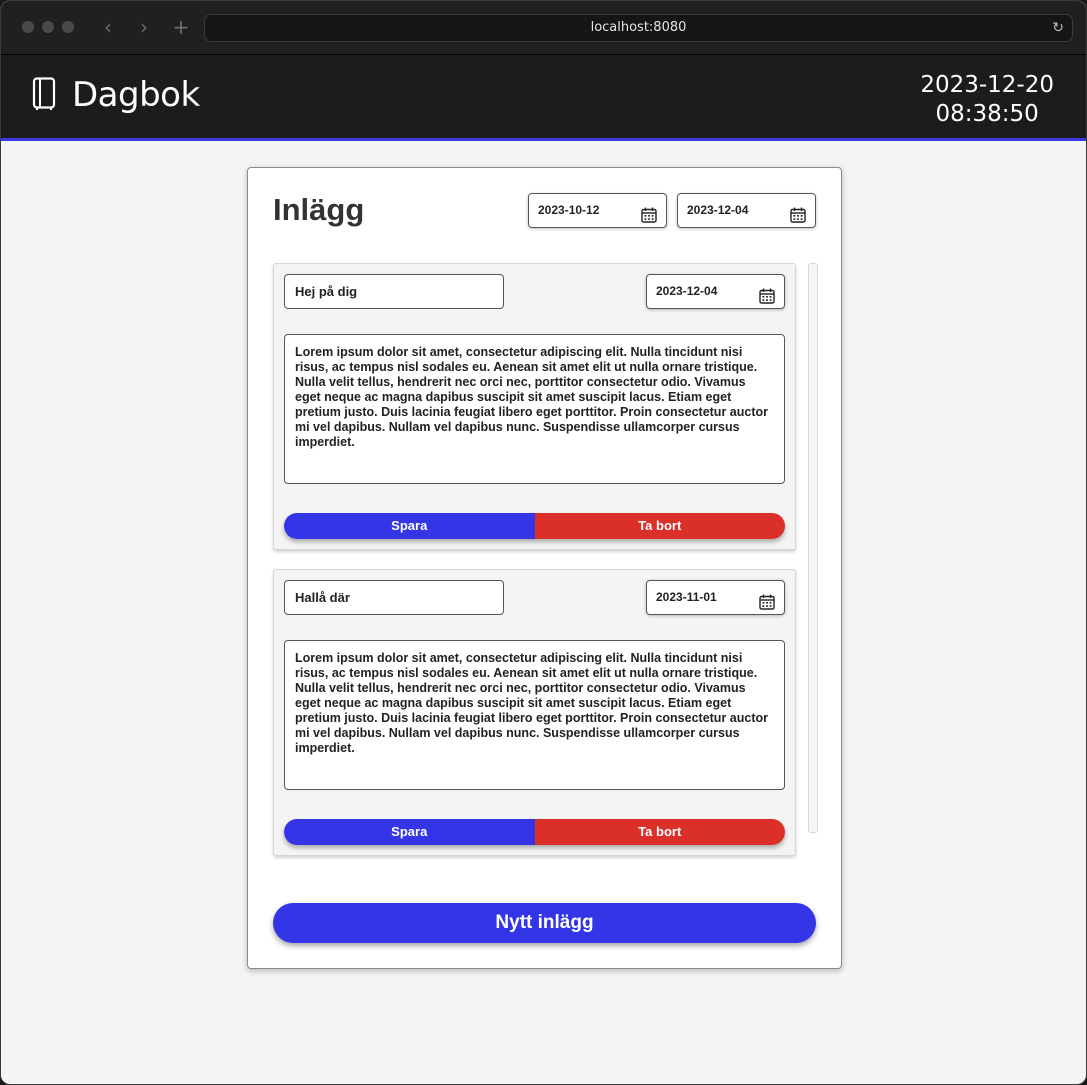  What do you see at coordinates (987, 114) in the screenshot?
I see `clock-time: 08:38:50` at bounding box center [987, 114].